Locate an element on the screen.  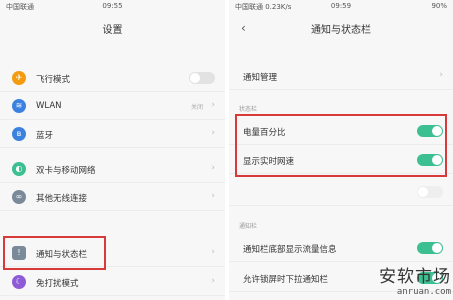
status-bar: 中国联通 0.23K/s 09:59 90% is located at coordinates (341, 6).